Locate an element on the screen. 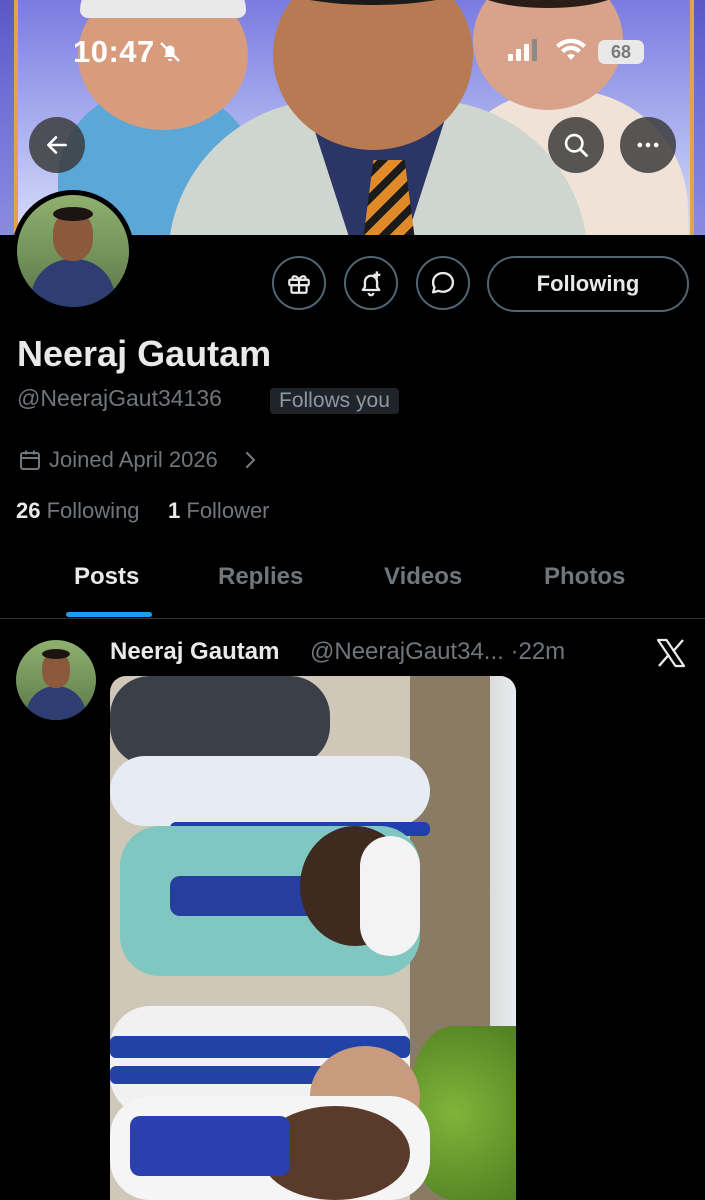 The height and width of the screenshot is (1200, 705). tab-posts: Posts is located at coordinates (106, 577).